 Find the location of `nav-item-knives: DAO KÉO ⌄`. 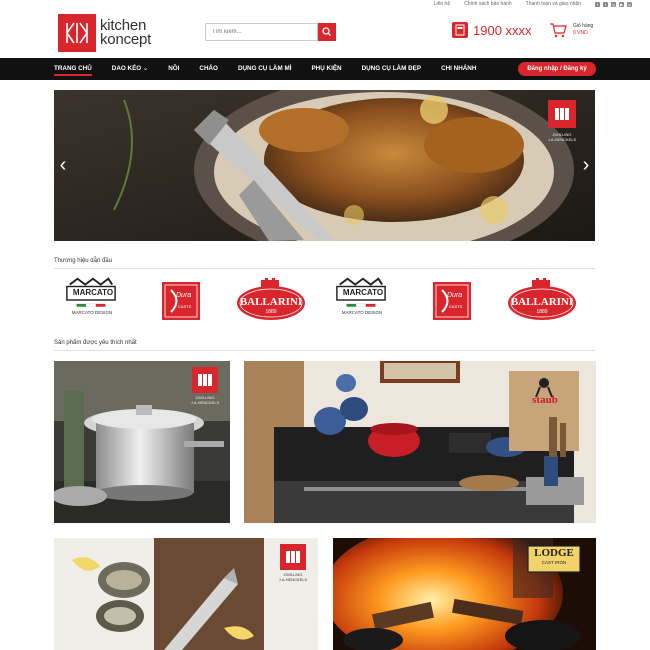

nav-item-knives: DAO KÉO ⌄ is located at coordinates (130, 69).